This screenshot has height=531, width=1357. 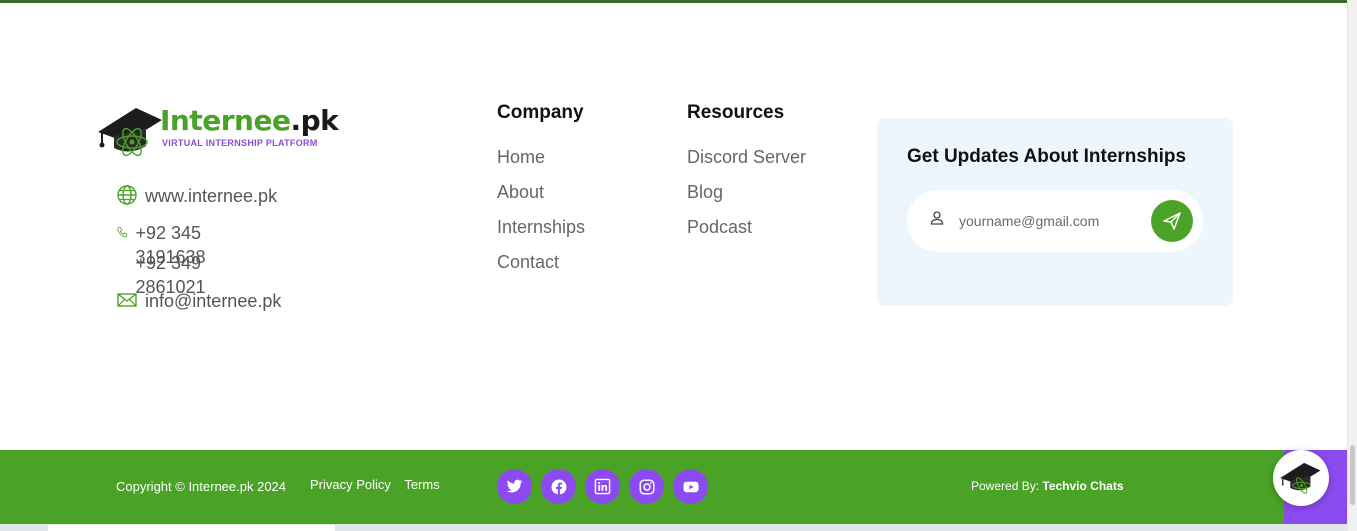 I want to click on newsletter-heading: Get Updates About Internships, so click(x=1047, y=156).